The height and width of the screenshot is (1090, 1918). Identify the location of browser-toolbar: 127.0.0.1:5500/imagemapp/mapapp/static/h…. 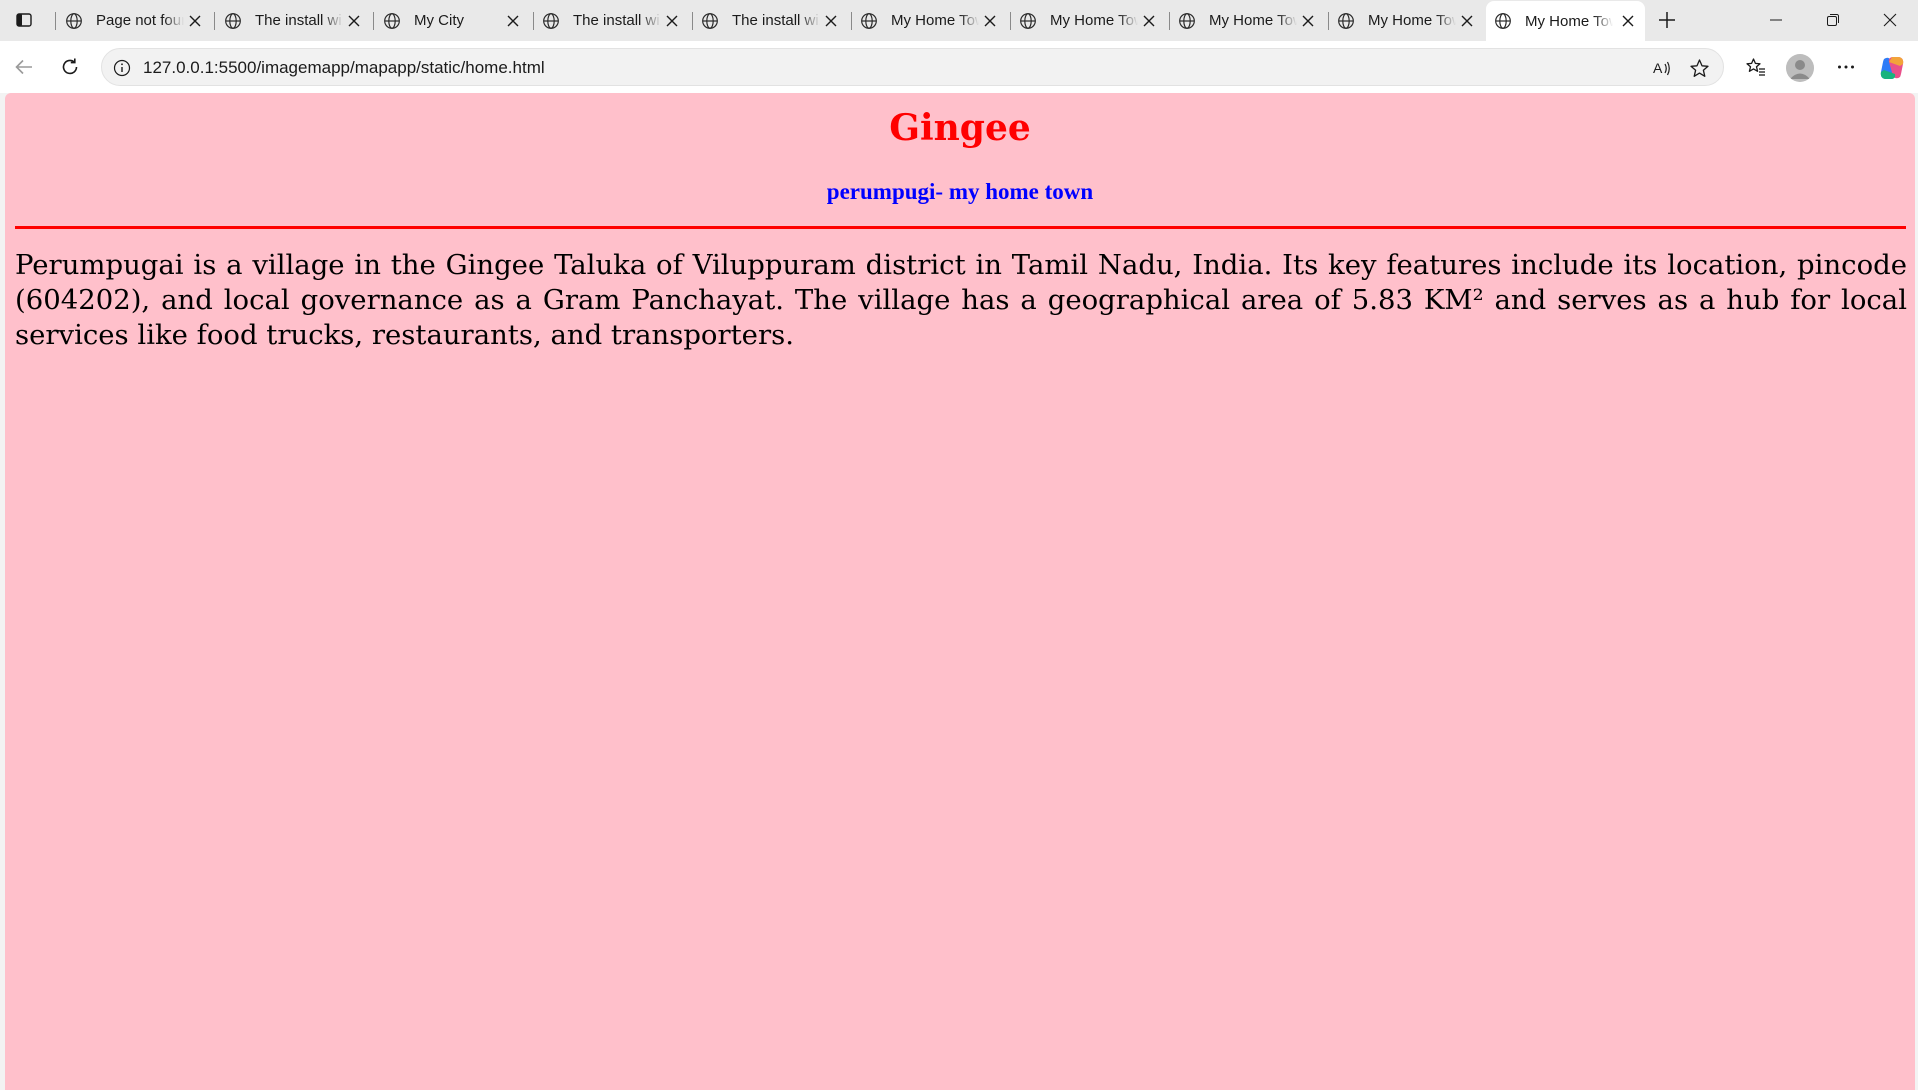
(959, 67).